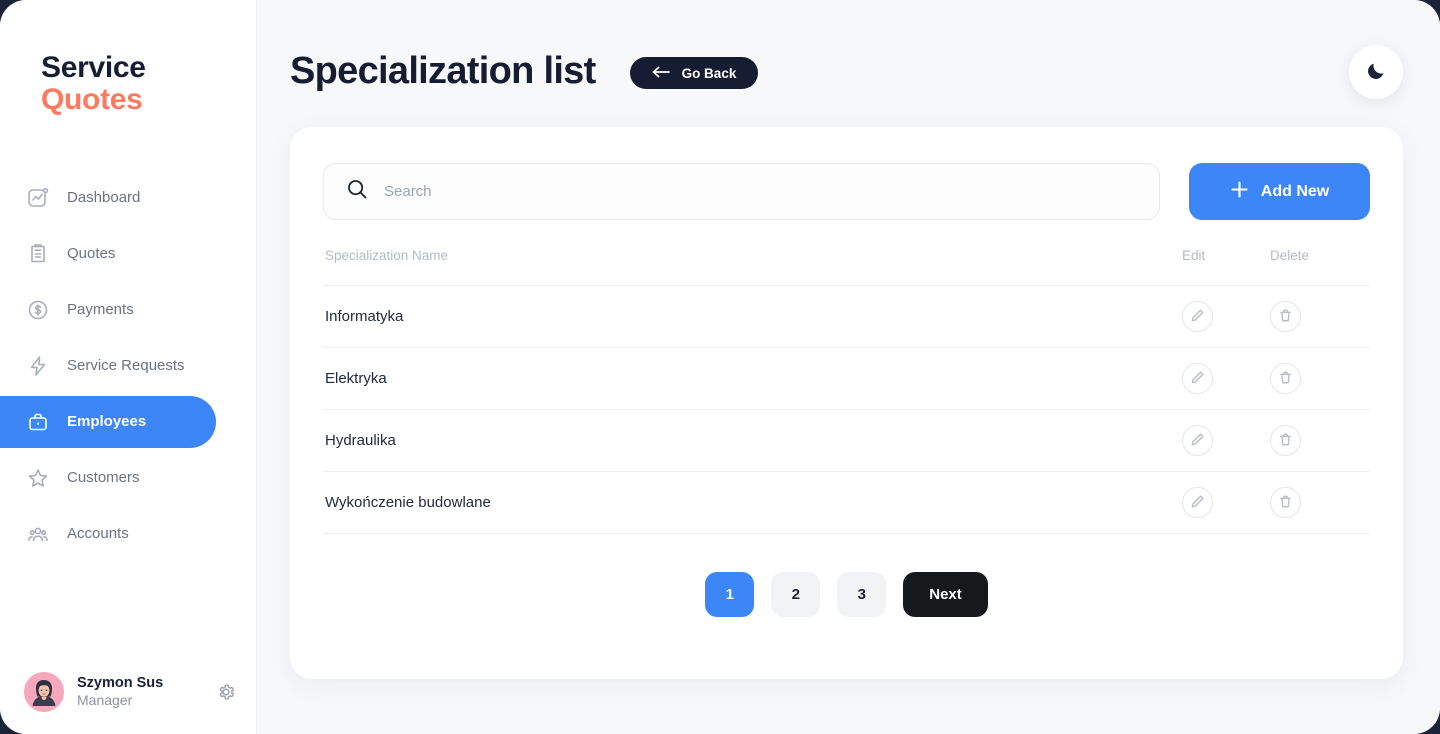 This screenshot has width=1440, height=734. What do you see at coordinates (1295, 191) in the screenshot?
I see `add-new-label: Add New` at bounding box center [1295, 191].